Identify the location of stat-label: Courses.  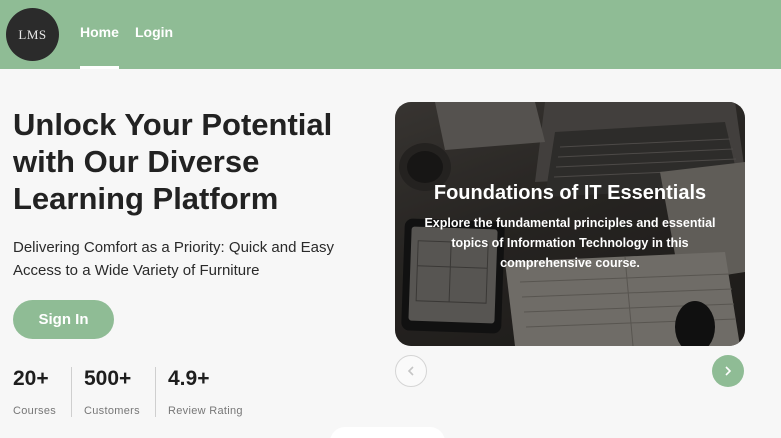
(35, 411).